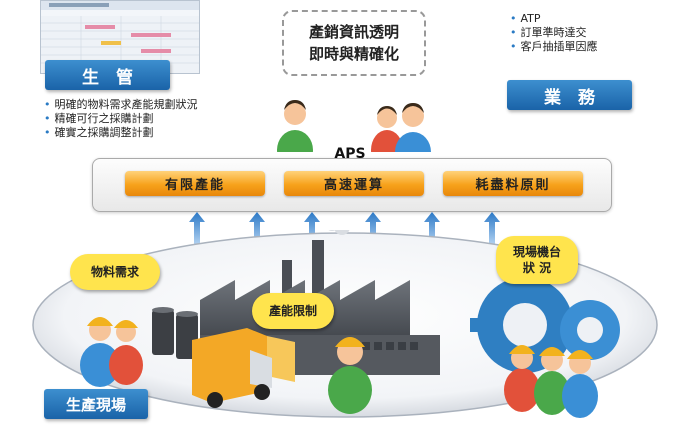 This screenshot has height=444, width=700. Describe the element at coordinates (554, 19) in the screenshot. I see `bullet-item: ATP` at that location.